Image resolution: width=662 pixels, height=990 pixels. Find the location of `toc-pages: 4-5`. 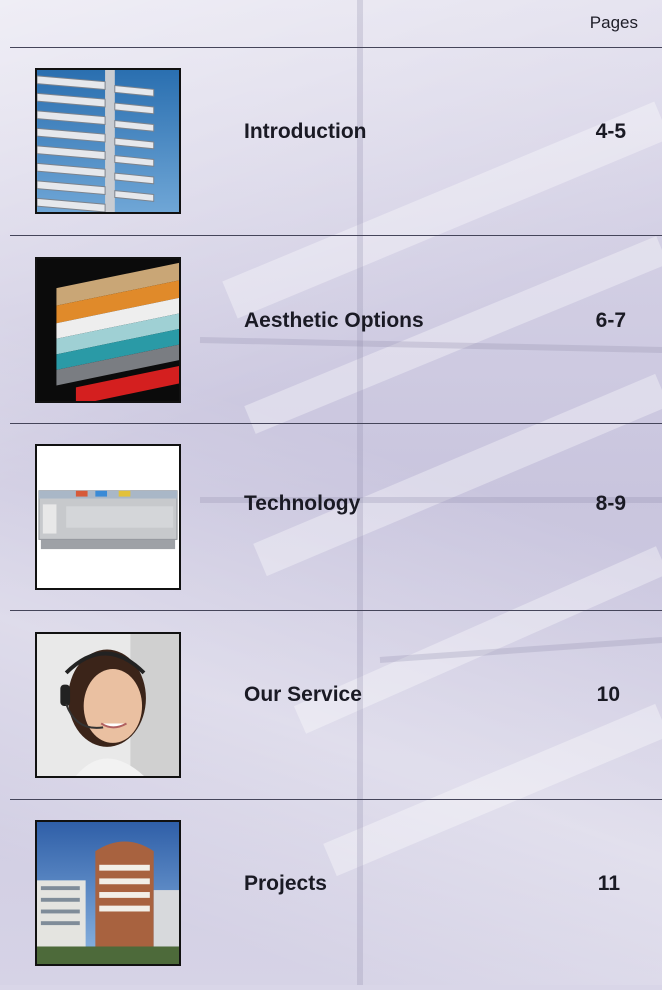

toc-pages: 4-5 is located at coordinates (610, 131).